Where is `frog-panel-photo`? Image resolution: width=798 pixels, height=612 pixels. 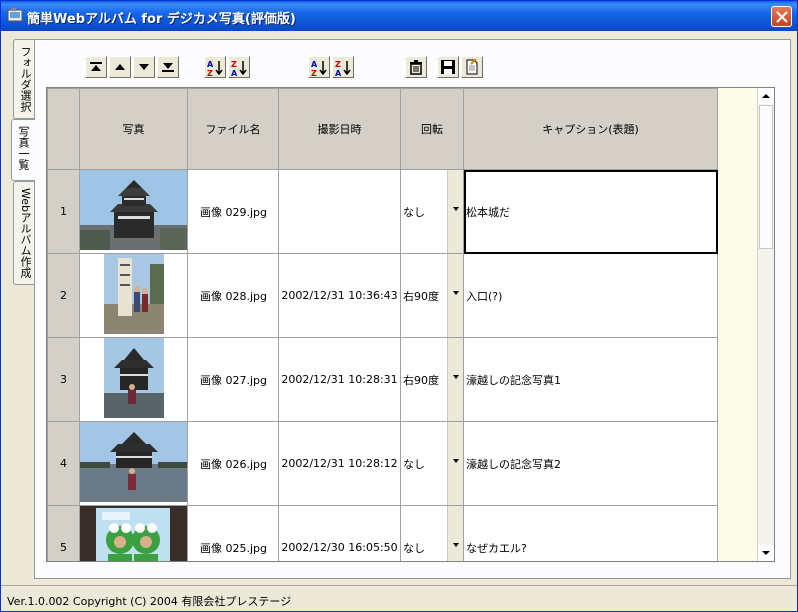
frog-panel-photo is located at coordinates (133, 533).